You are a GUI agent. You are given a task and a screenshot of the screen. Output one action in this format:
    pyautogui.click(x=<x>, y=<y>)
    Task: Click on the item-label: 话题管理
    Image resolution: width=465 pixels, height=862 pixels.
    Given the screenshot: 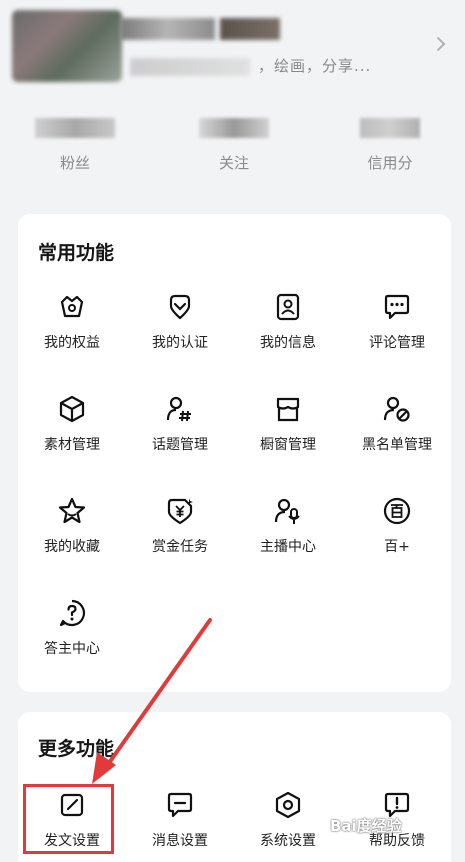 What is the action you would take?
    pyautogui.click(x=180, y=445)
    